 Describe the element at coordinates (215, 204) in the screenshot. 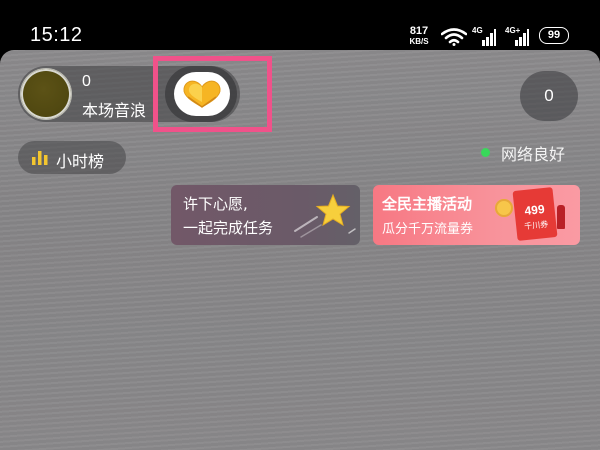

I see `wish-banner-line1: 许下心愿,` at that location.